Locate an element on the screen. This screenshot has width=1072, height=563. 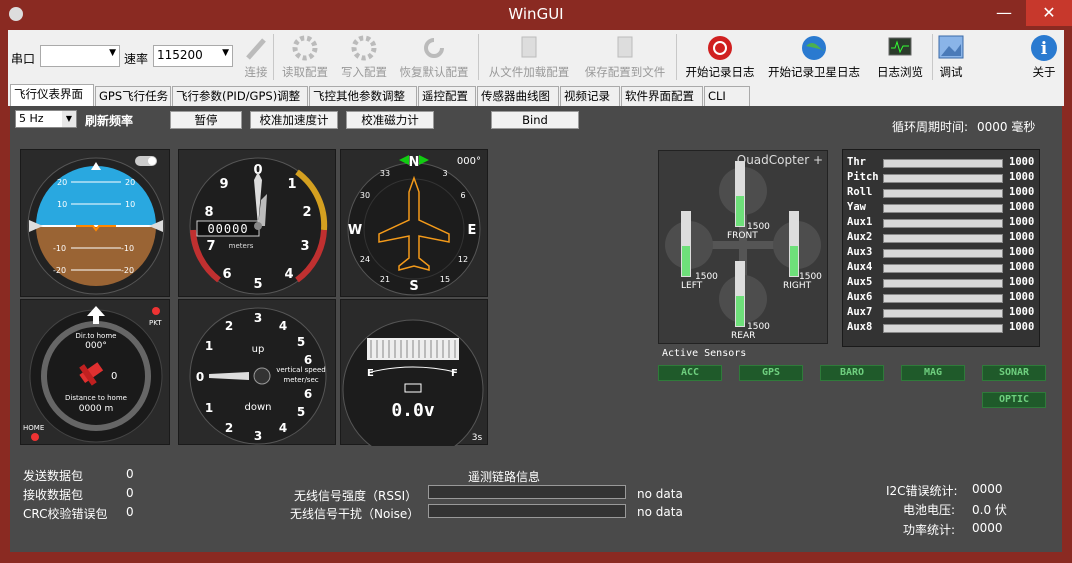
motor-left is located at coordinates (689, 244).